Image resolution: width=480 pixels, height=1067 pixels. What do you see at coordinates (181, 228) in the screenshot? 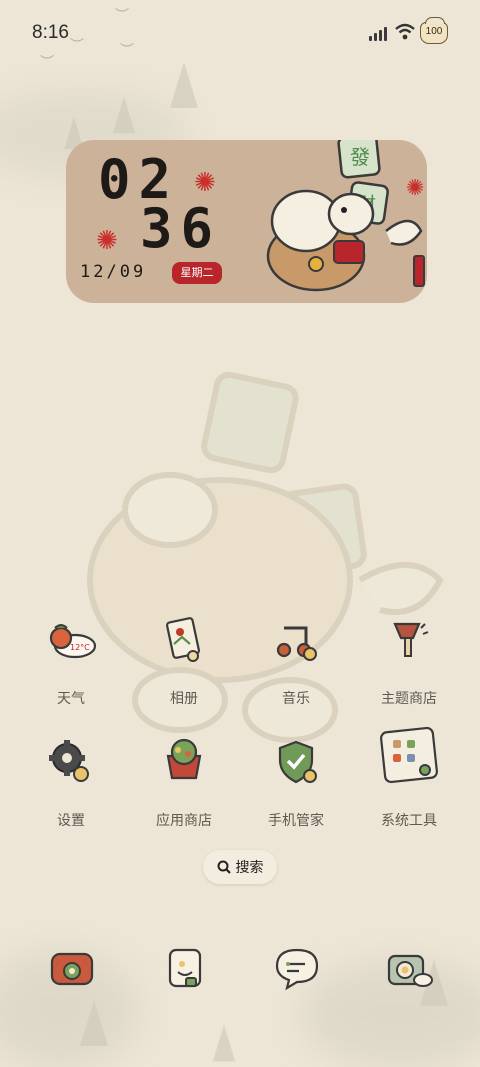
I see `widget-minute: 36` at bounding box center [181, 228].